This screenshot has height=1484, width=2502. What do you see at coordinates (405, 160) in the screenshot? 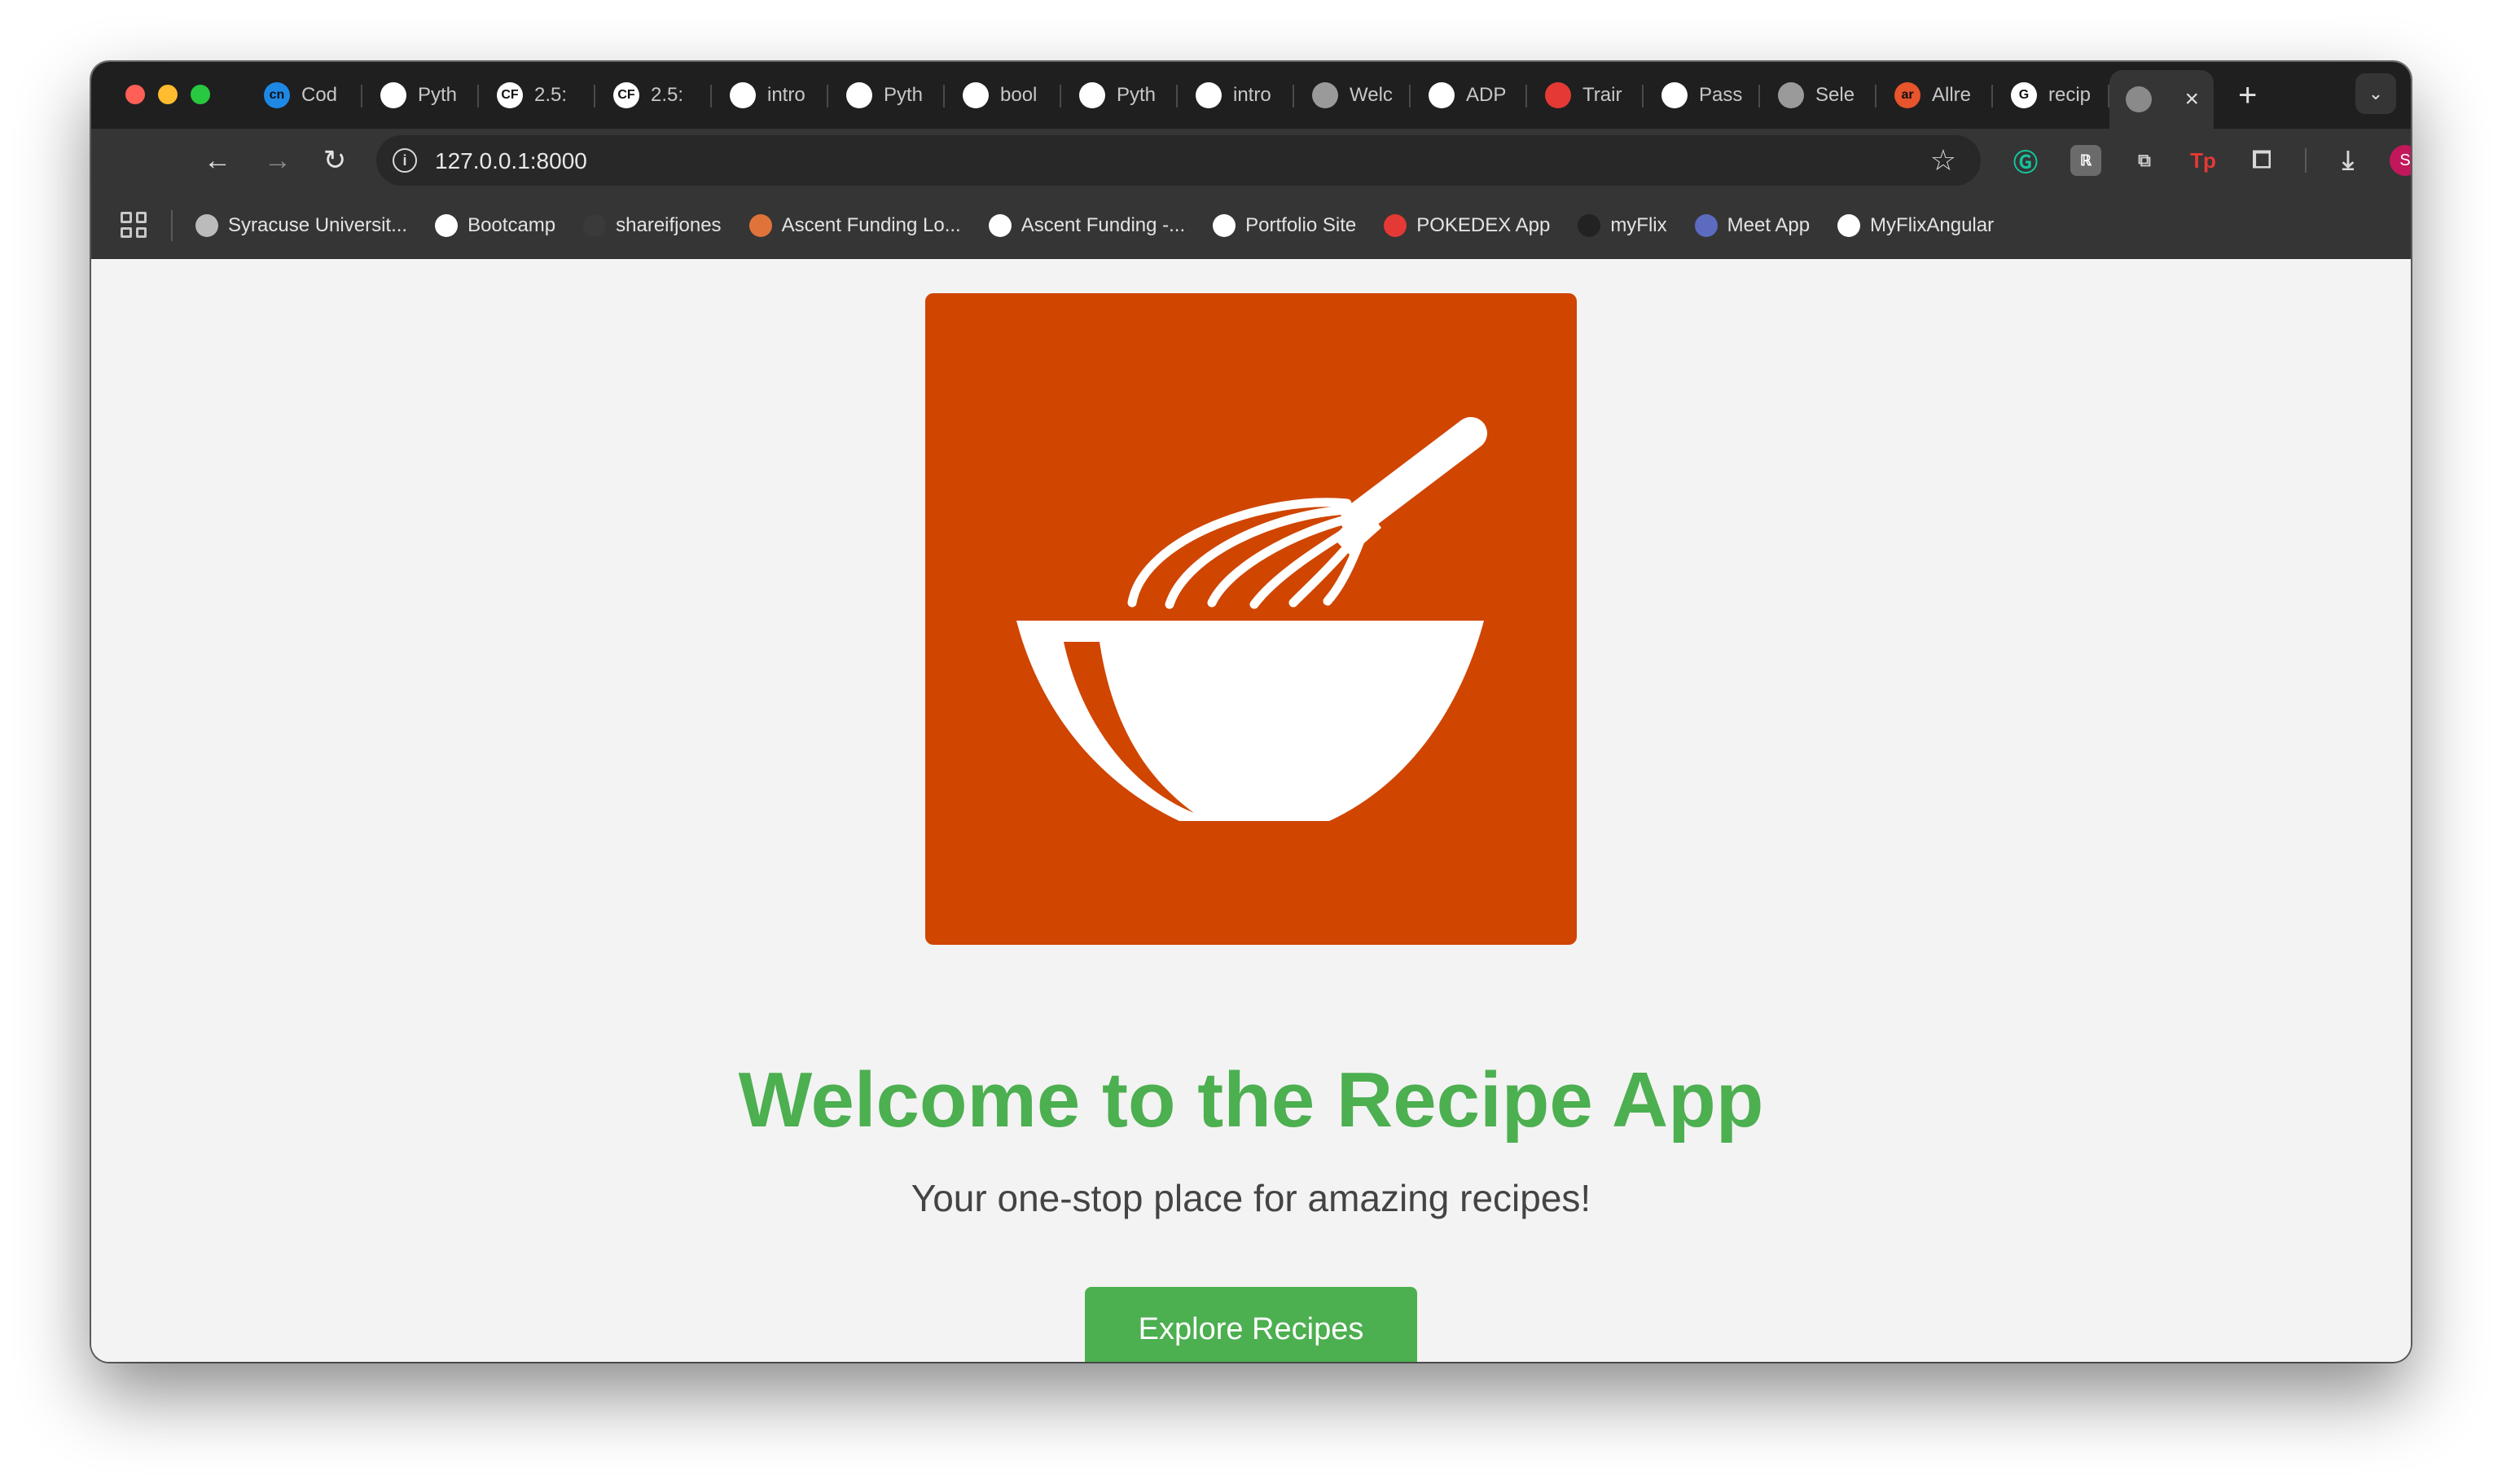
I see `site-info-icon: i` at bounding box center [405, 160].